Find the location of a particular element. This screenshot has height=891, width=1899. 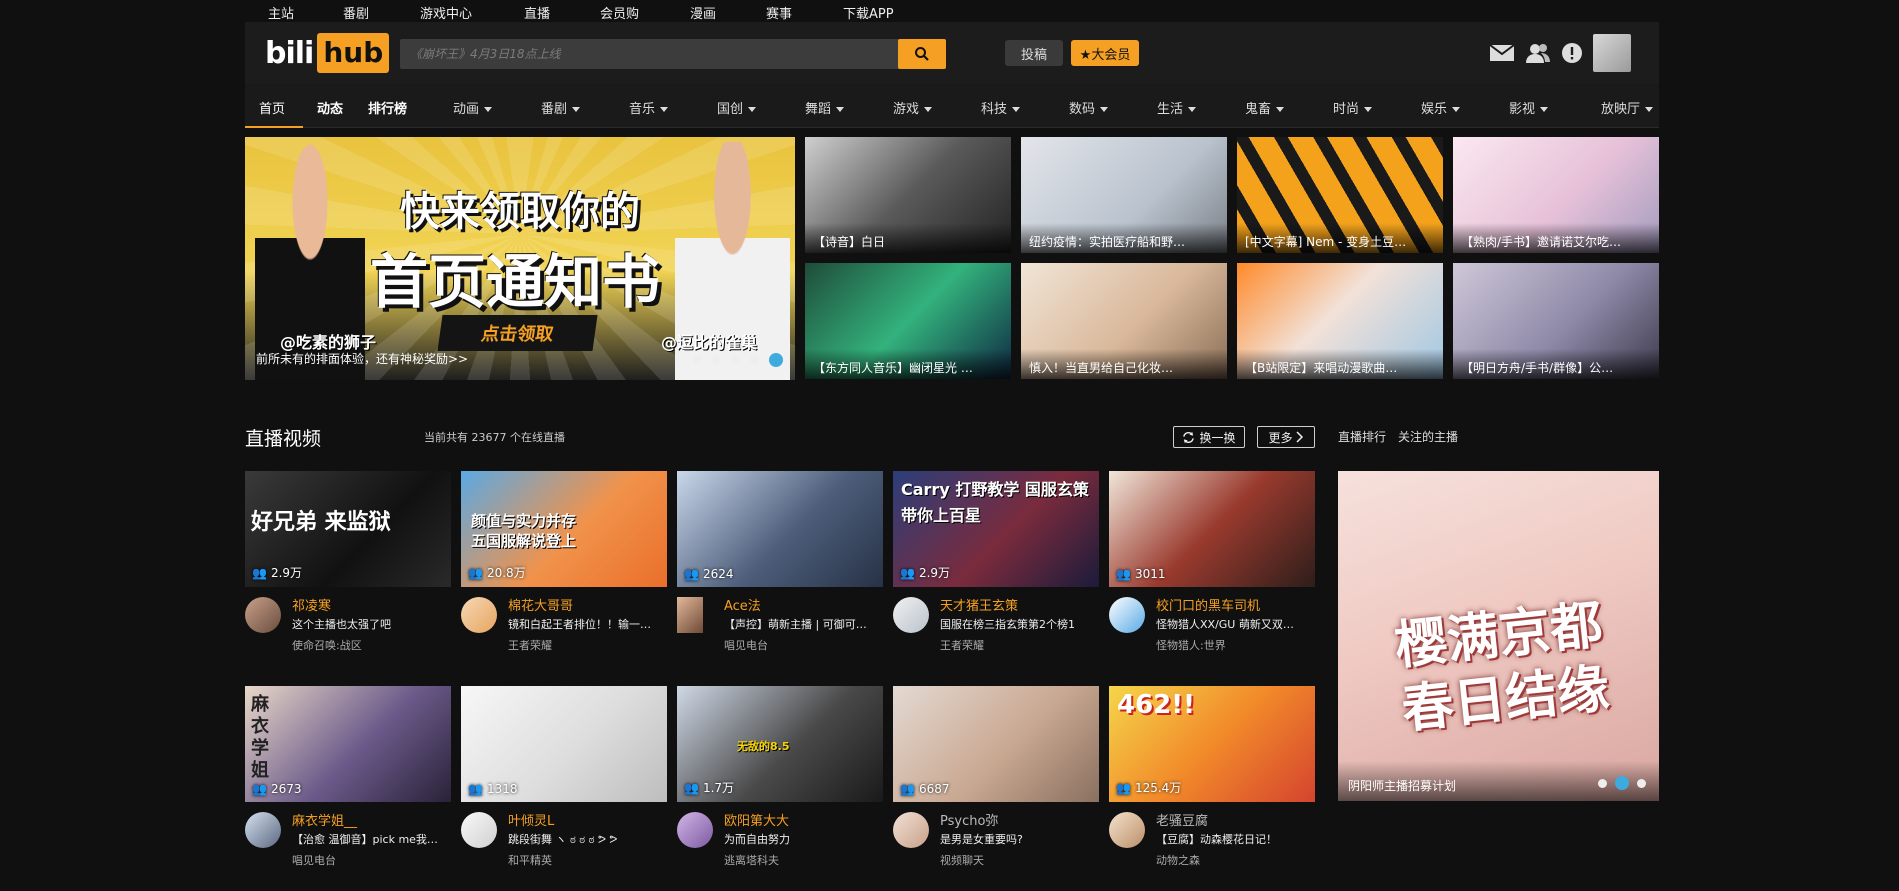

live-cover: 👥 2624 is located at coordinates (780, 529).